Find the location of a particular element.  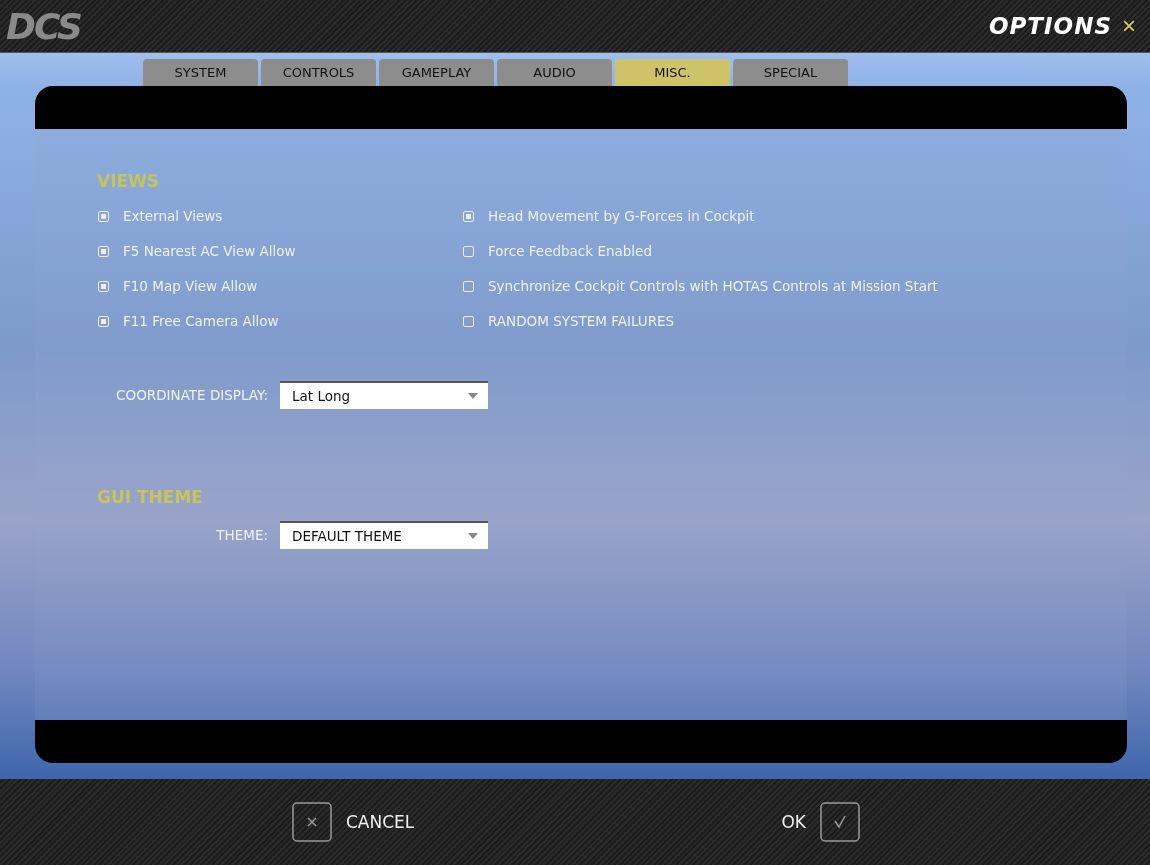

dropdown: Lat Long is located at coordinates (384, 395).